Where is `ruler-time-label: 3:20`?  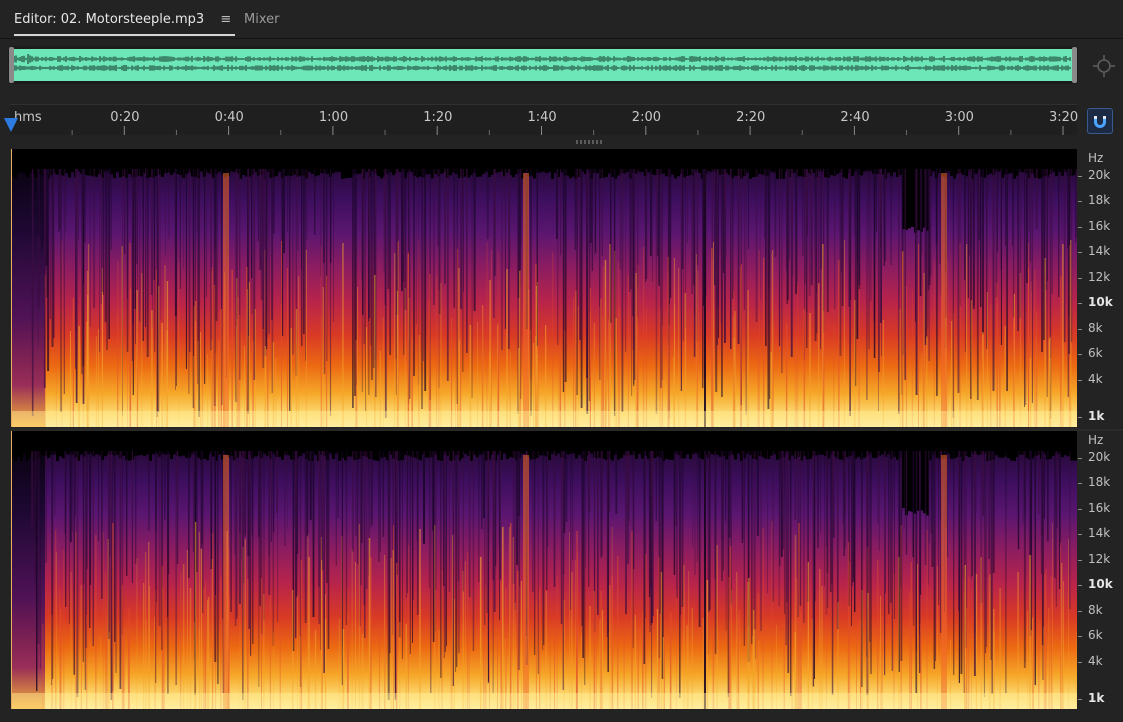 ruler-time-label: 3:20 is located at coordinates (1064, 117).